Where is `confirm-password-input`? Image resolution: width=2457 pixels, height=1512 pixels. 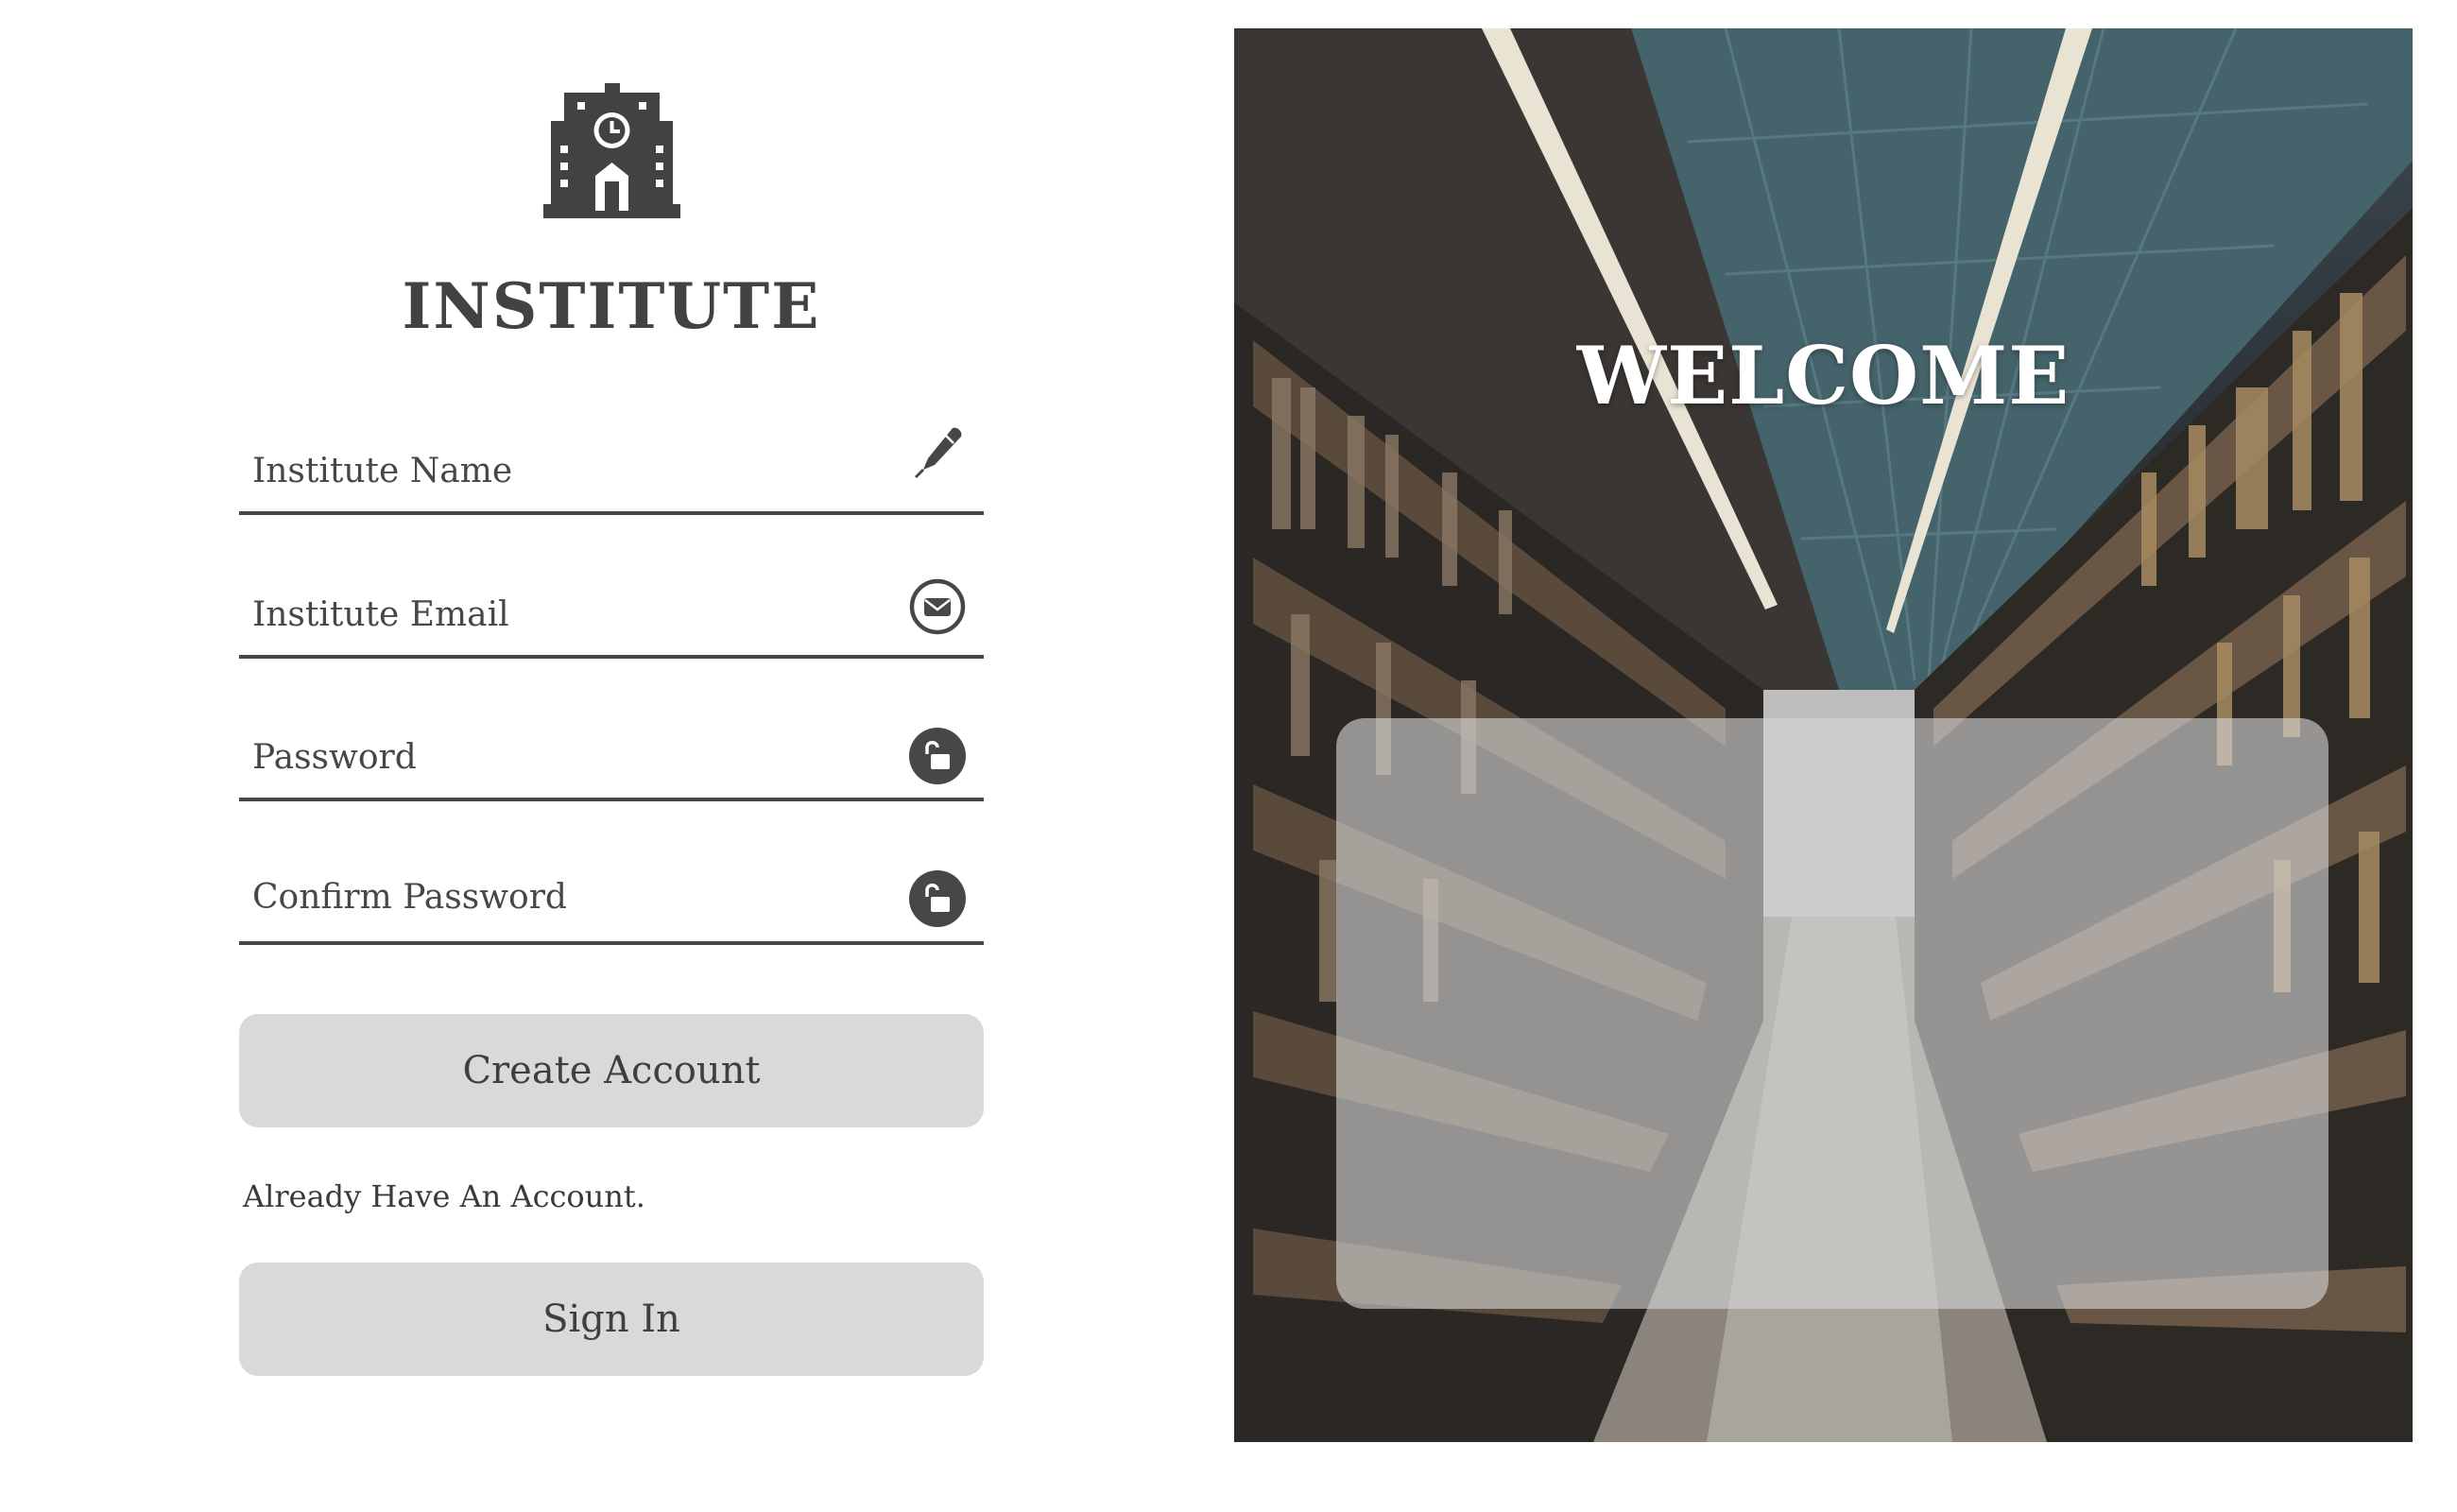
confirm-password-input is located at coordinates (564, 897).